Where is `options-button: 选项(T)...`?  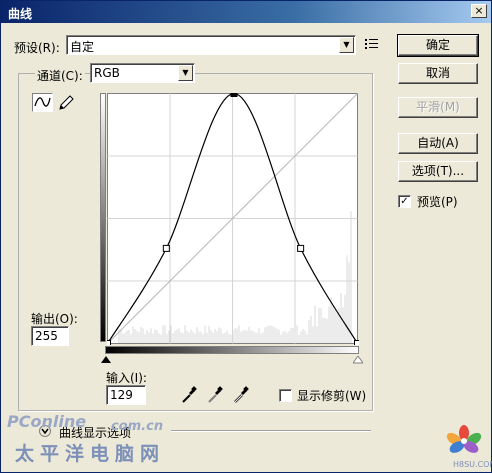
options-button: 选项(T)... is located at coordinates (438, 171).